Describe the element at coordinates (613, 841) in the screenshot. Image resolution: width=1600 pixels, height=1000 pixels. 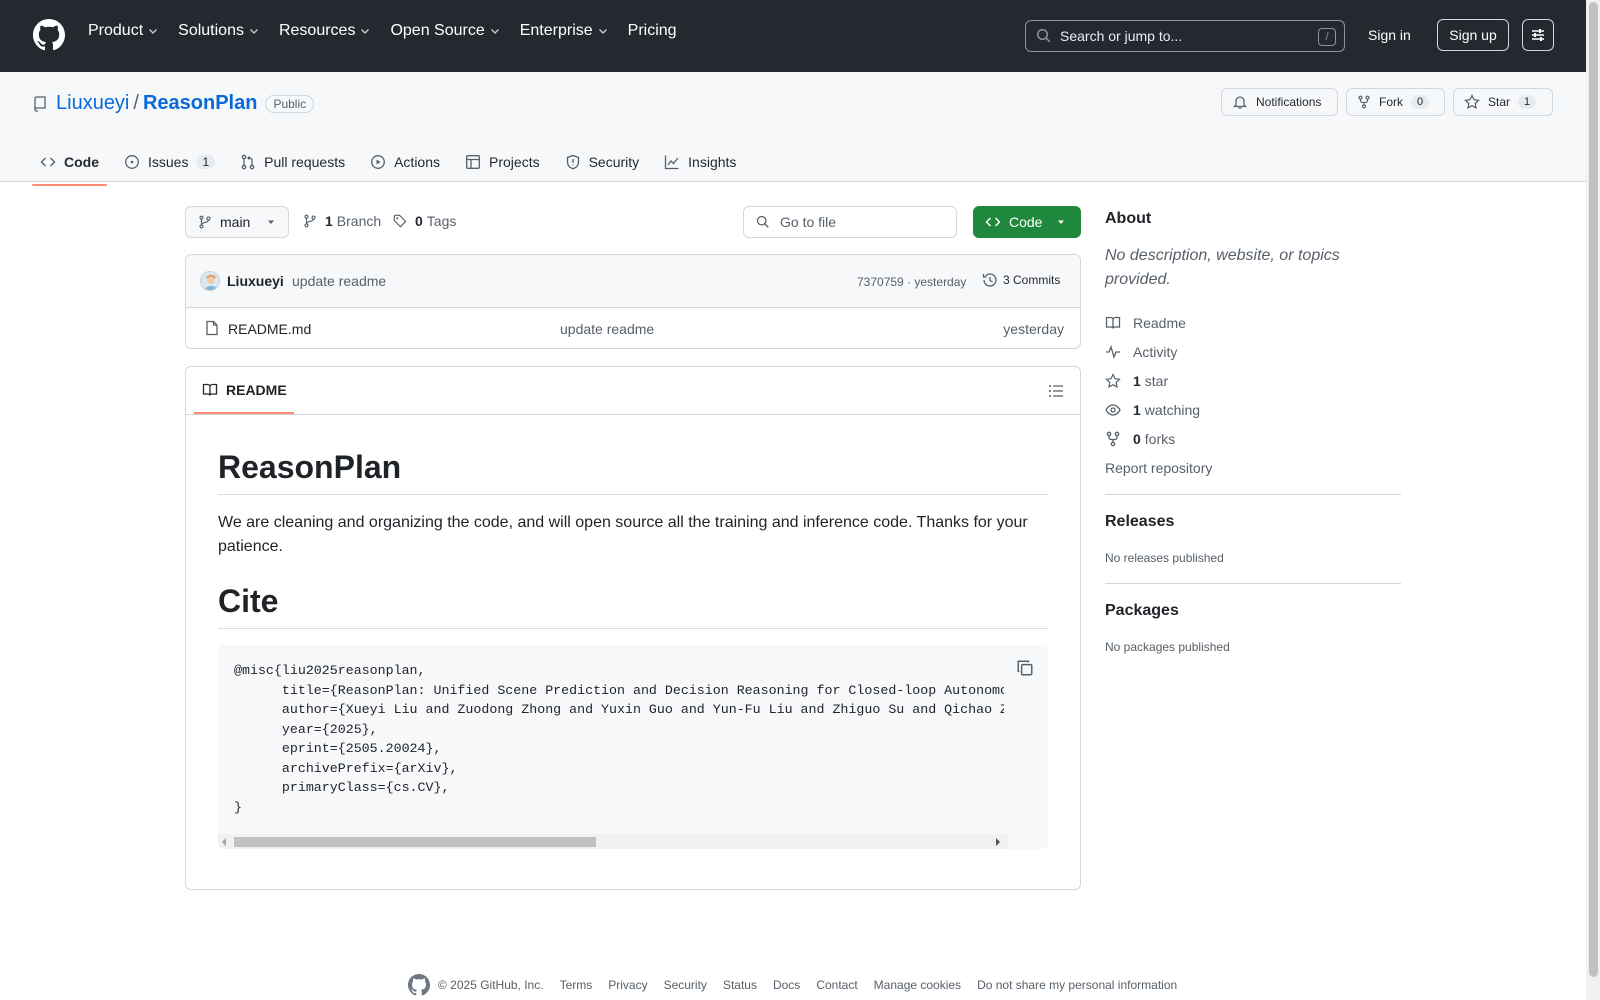
I see `code-scrollbar` at that location.